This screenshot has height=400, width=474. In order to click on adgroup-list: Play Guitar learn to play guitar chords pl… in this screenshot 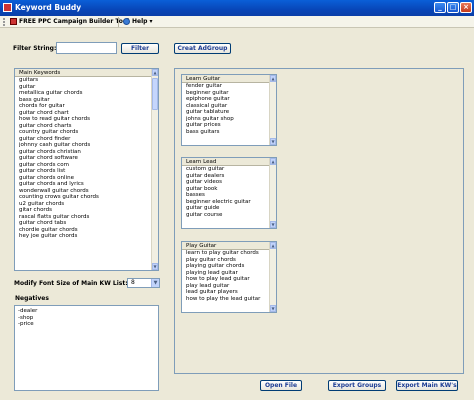, I will do `click(229, 277)`.